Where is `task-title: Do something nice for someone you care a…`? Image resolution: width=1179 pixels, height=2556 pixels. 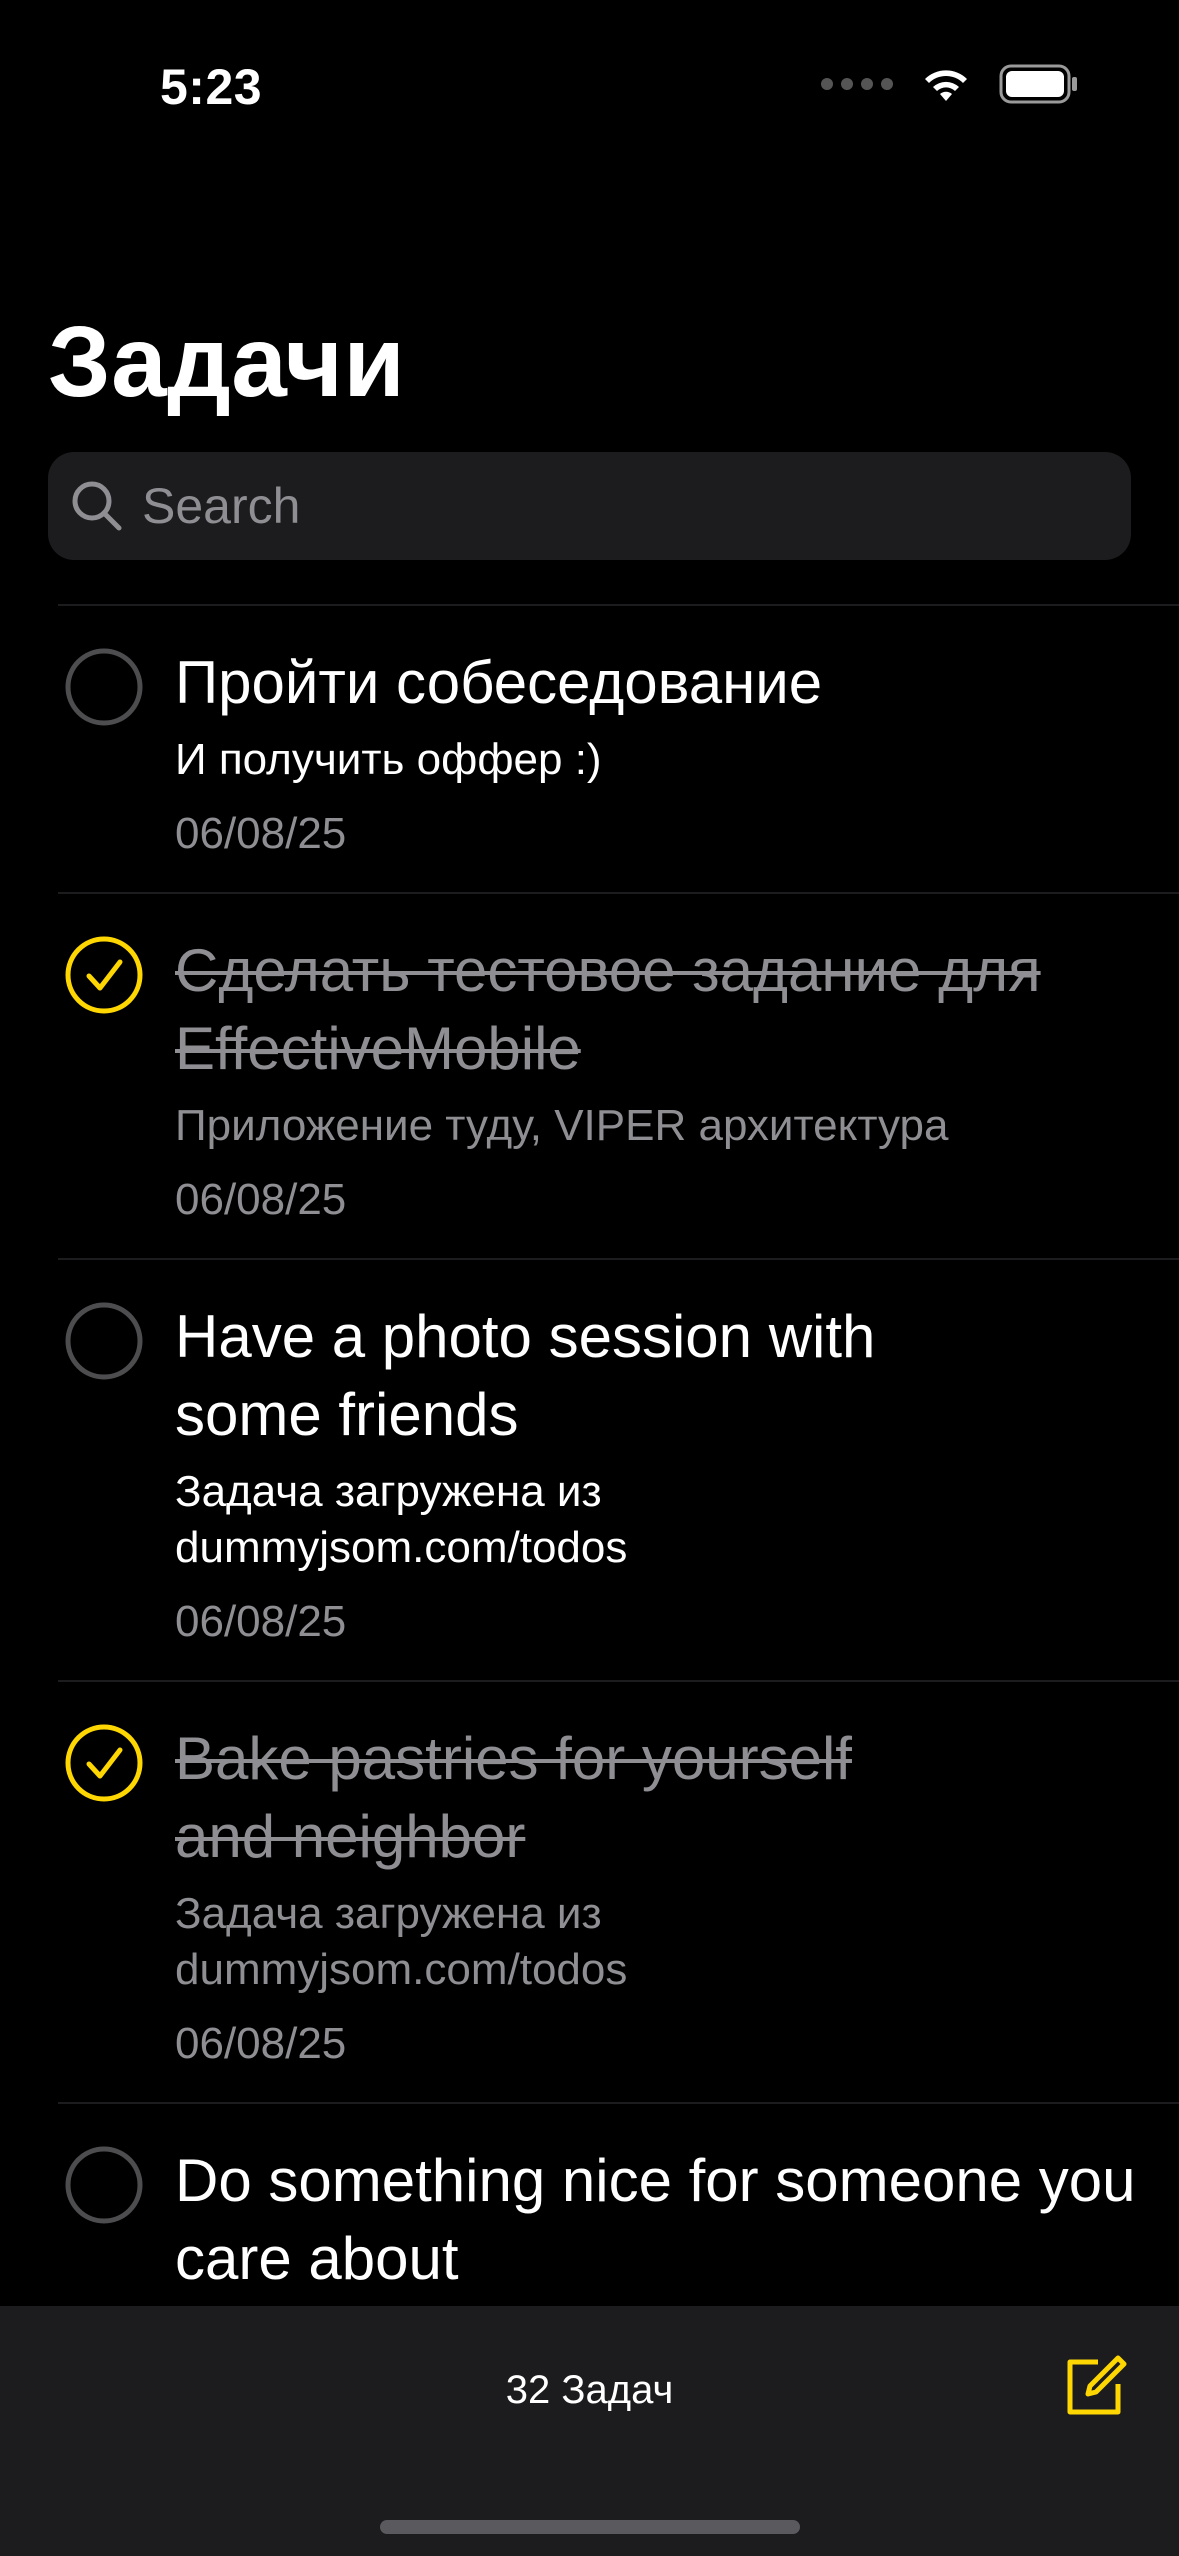
task-title: Do something nice for someone you care a… is located at coordinates (655, 2219).